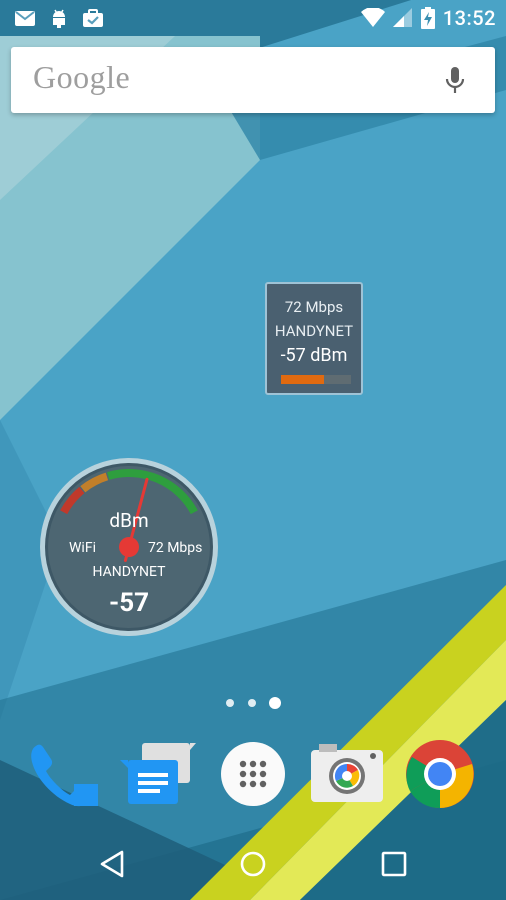 The width and height of the screenshot is (506, 900). I want to click on link-speed: 72 Mbps, so click(314, 307).